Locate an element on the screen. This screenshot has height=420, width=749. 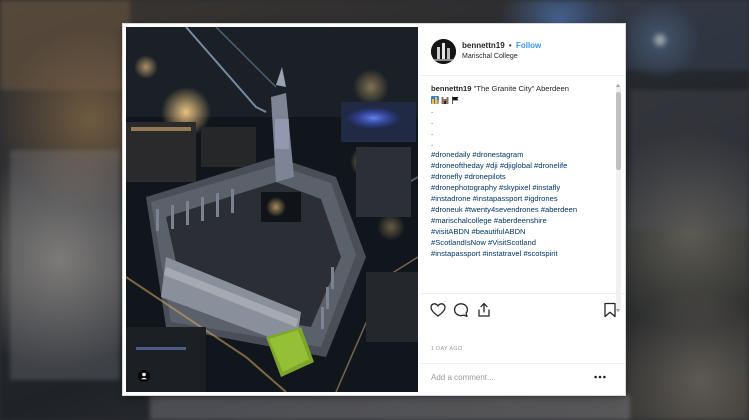
user-tag-icon is located at coordinates (144, 376).